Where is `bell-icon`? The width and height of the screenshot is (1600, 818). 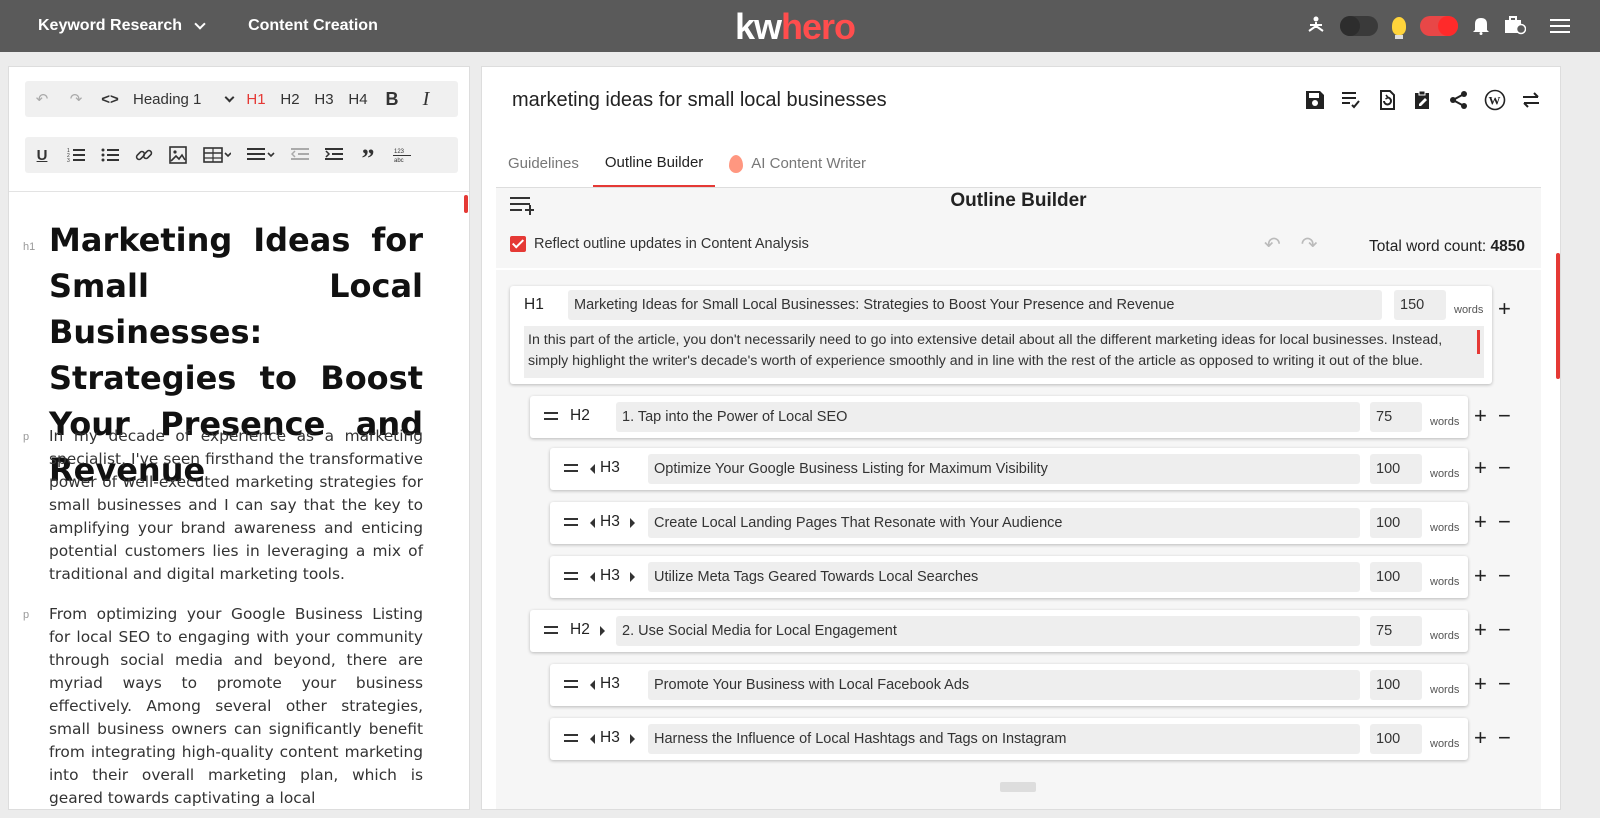
bell-icon is located at coordinates (1481, 26).